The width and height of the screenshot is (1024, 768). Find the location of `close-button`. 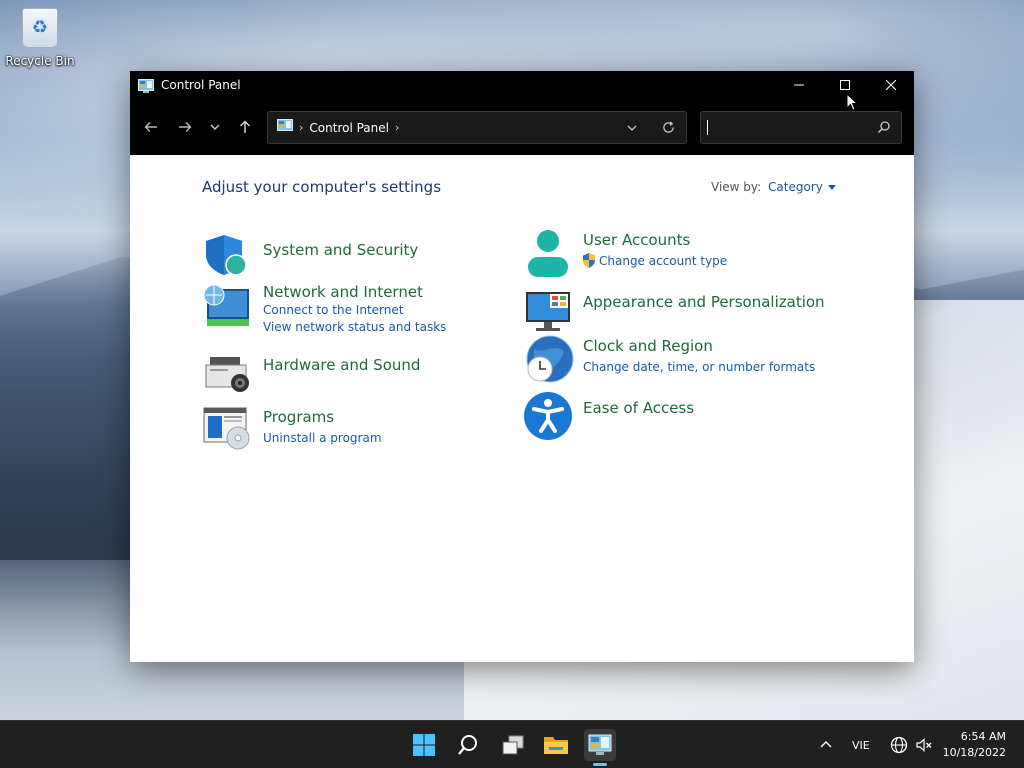

close-button is located at coordinates (891, 85).